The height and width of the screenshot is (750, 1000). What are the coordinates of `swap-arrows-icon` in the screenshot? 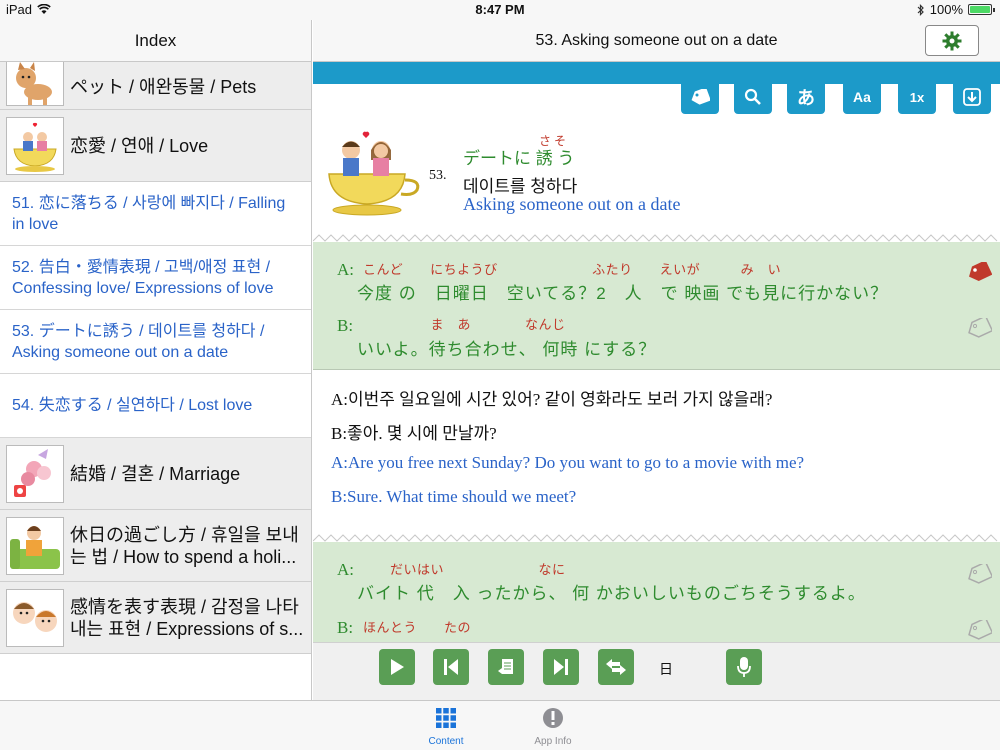 It's located at (616, 667).